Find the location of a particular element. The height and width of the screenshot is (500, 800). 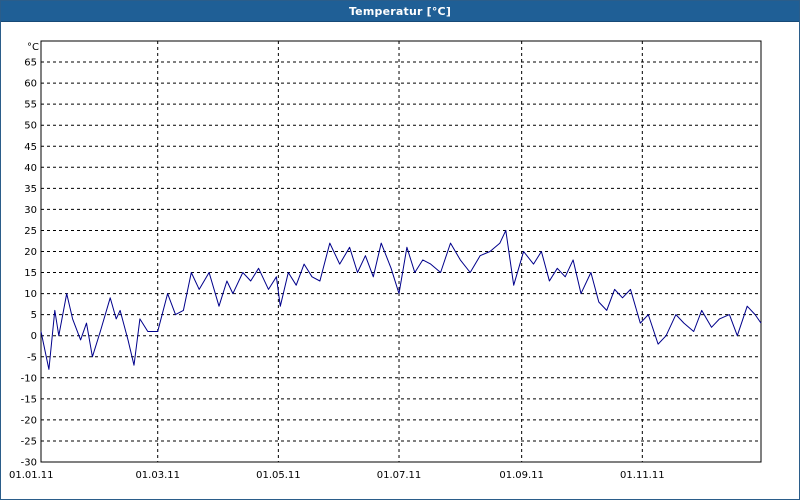

y-tick-label: -15 is located at coordinates (29, 399).